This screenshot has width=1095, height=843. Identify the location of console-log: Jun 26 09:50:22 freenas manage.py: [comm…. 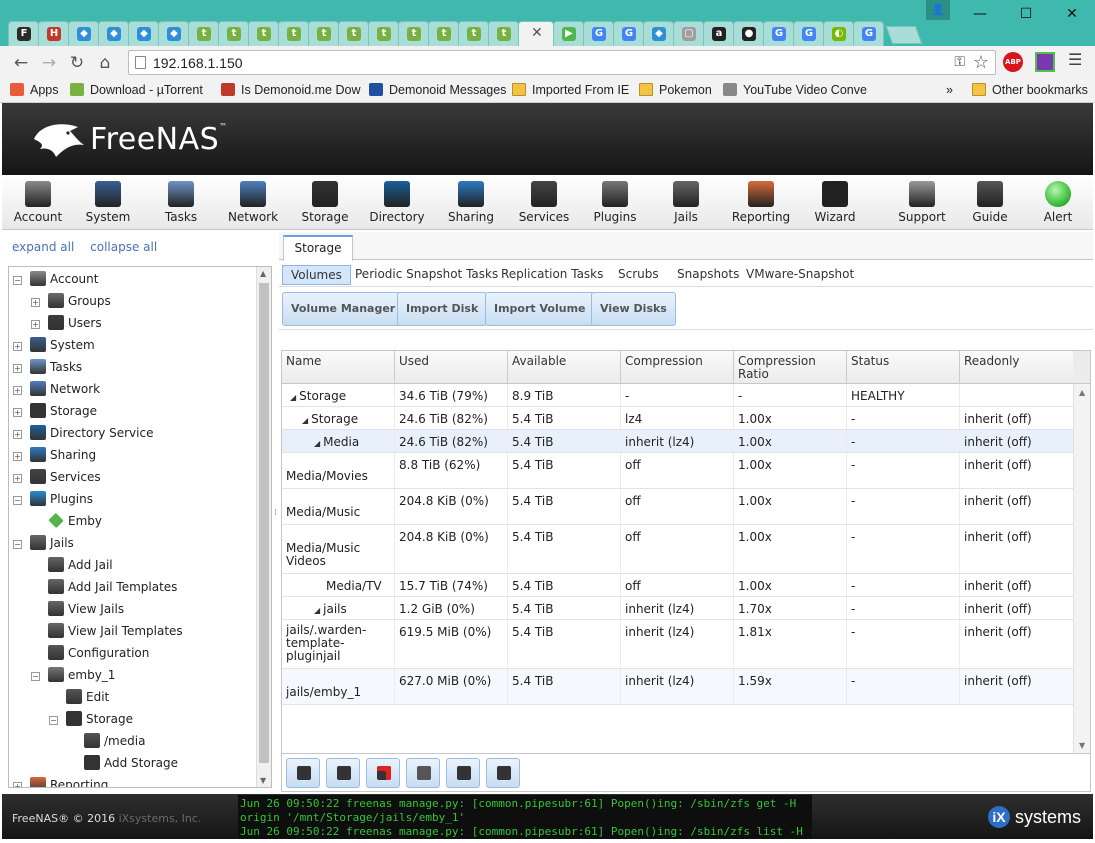
(525, 817).